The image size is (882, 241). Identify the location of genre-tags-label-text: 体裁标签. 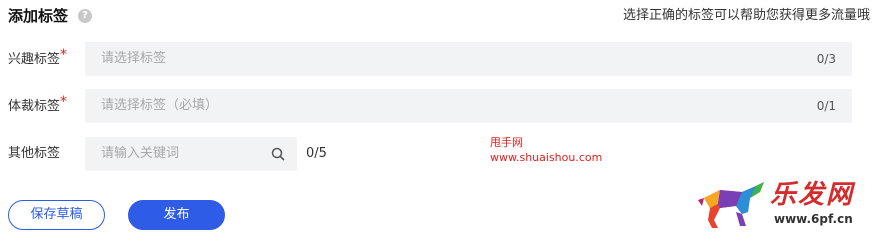
(34, 106).